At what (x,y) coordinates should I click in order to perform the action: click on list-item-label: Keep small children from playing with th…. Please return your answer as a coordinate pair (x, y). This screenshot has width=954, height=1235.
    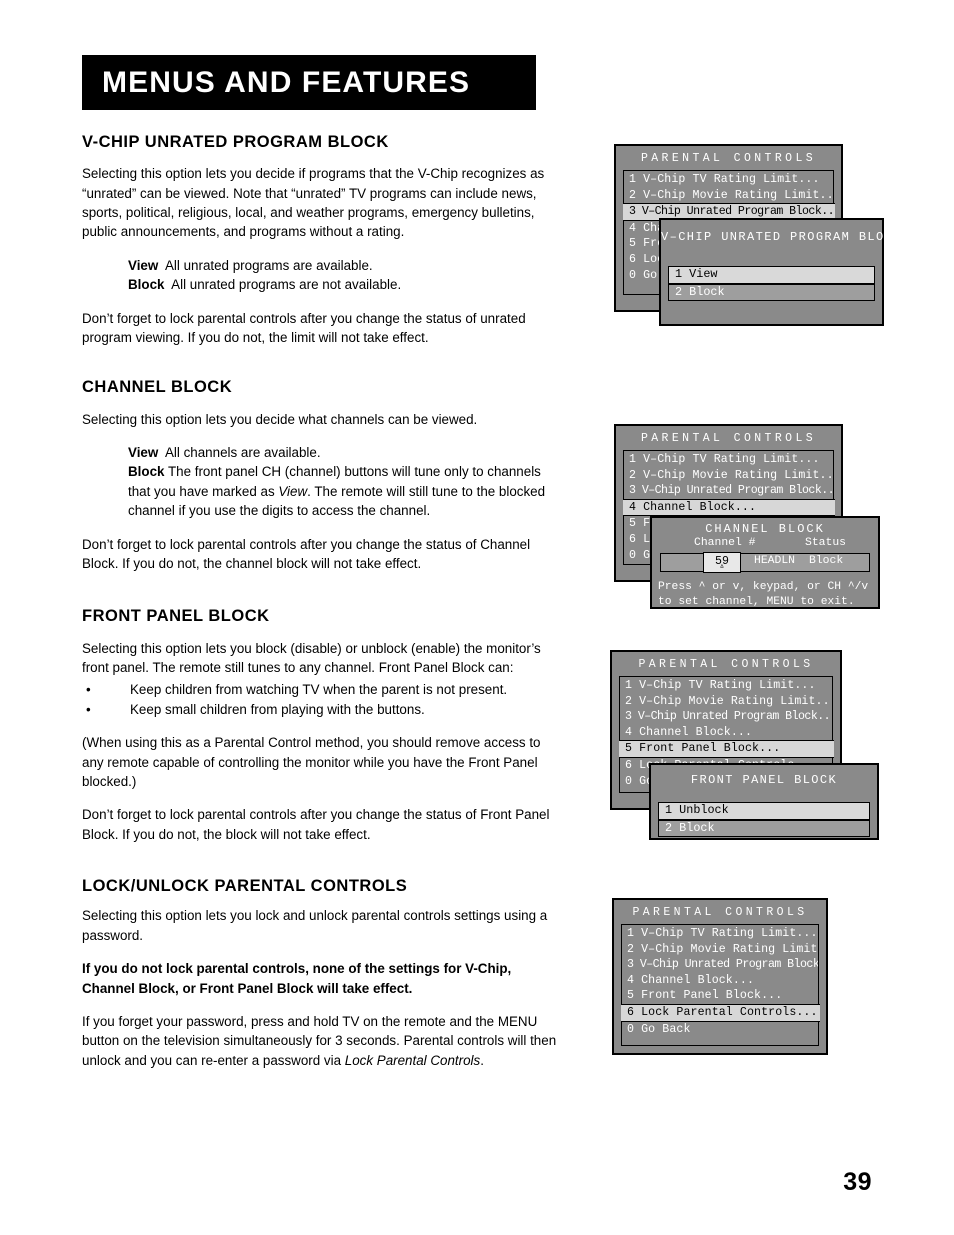
    Looking at the image, I should click on (277, 709).